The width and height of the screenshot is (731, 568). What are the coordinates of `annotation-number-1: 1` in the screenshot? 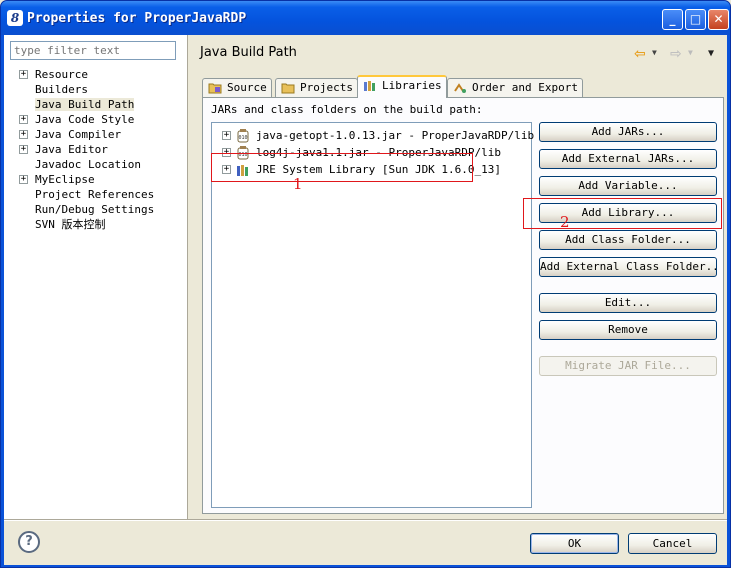 It's located at (298, 184).